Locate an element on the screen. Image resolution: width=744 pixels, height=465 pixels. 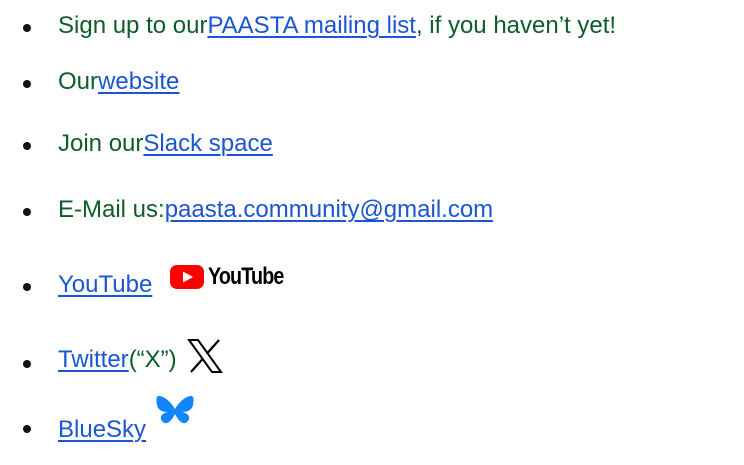
list-item-content: Our website is located at coordinates (118, 82).